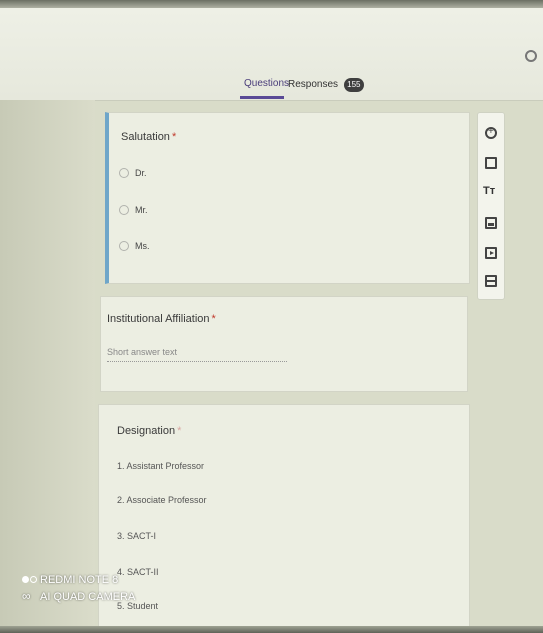 Image resolution: width=543 pixels, height=633 pixels. Describe the element at coordinates (531, 56) in the screenshot. I see `palette-icon` at that location.